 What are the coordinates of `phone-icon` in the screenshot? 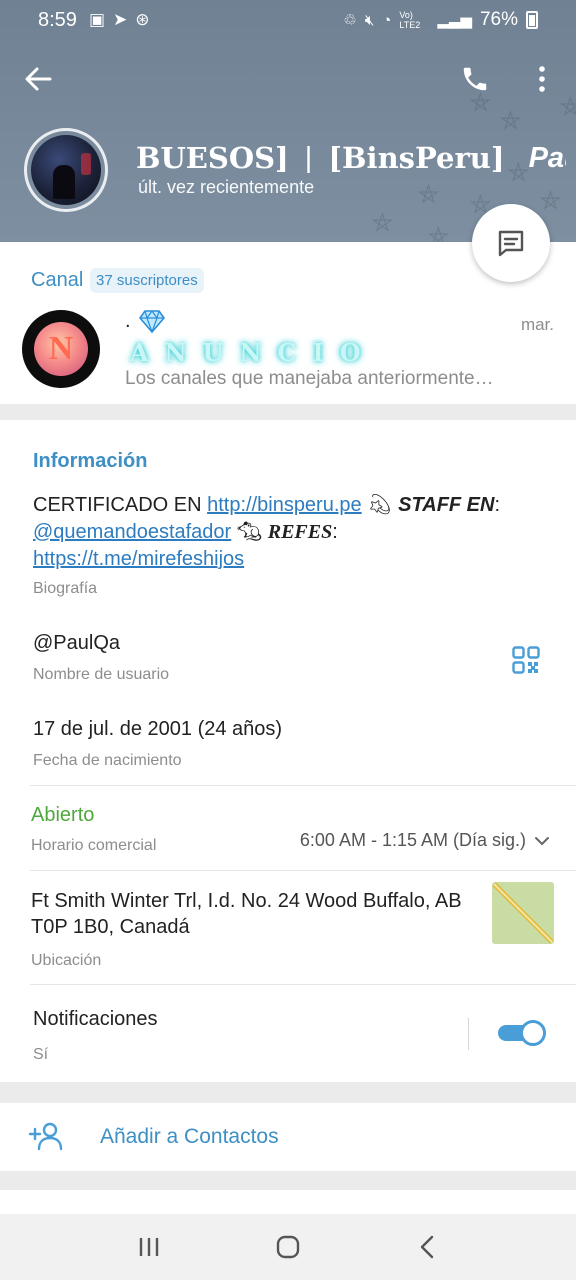 It's located at (475, 79).